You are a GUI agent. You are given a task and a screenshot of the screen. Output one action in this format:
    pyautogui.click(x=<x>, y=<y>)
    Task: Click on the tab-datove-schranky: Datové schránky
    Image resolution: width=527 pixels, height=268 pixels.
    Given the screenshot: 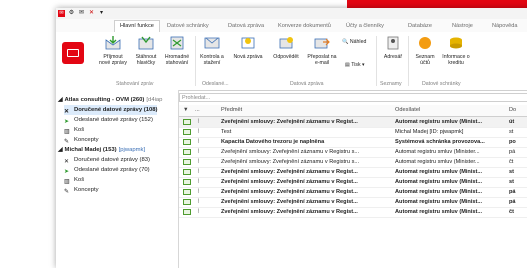 What is the action you would take?
    pyautogui.click(x=188, y=26)
    